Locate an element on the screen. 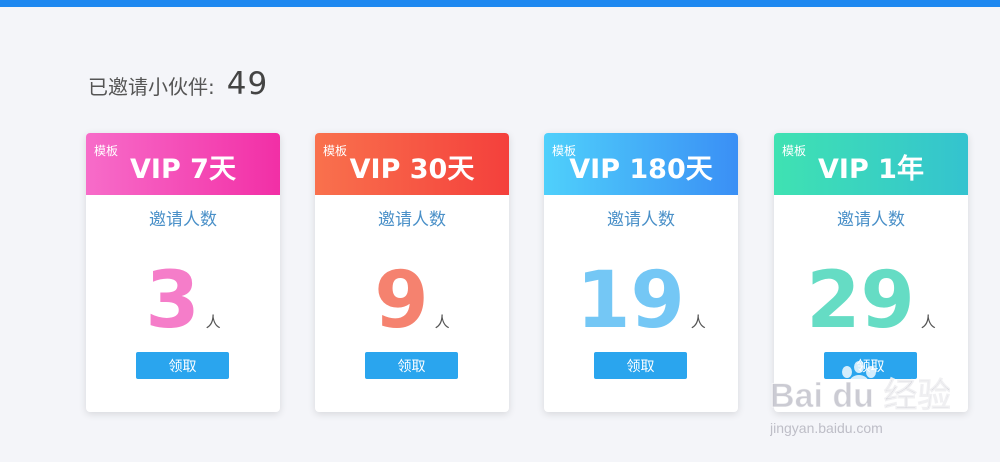 This screenshot has width=1000, height=462. reward-card-vip-7-days: 模板 VIP 7天 邀请人数 3人 领取 is located at coordinates (183, 272).